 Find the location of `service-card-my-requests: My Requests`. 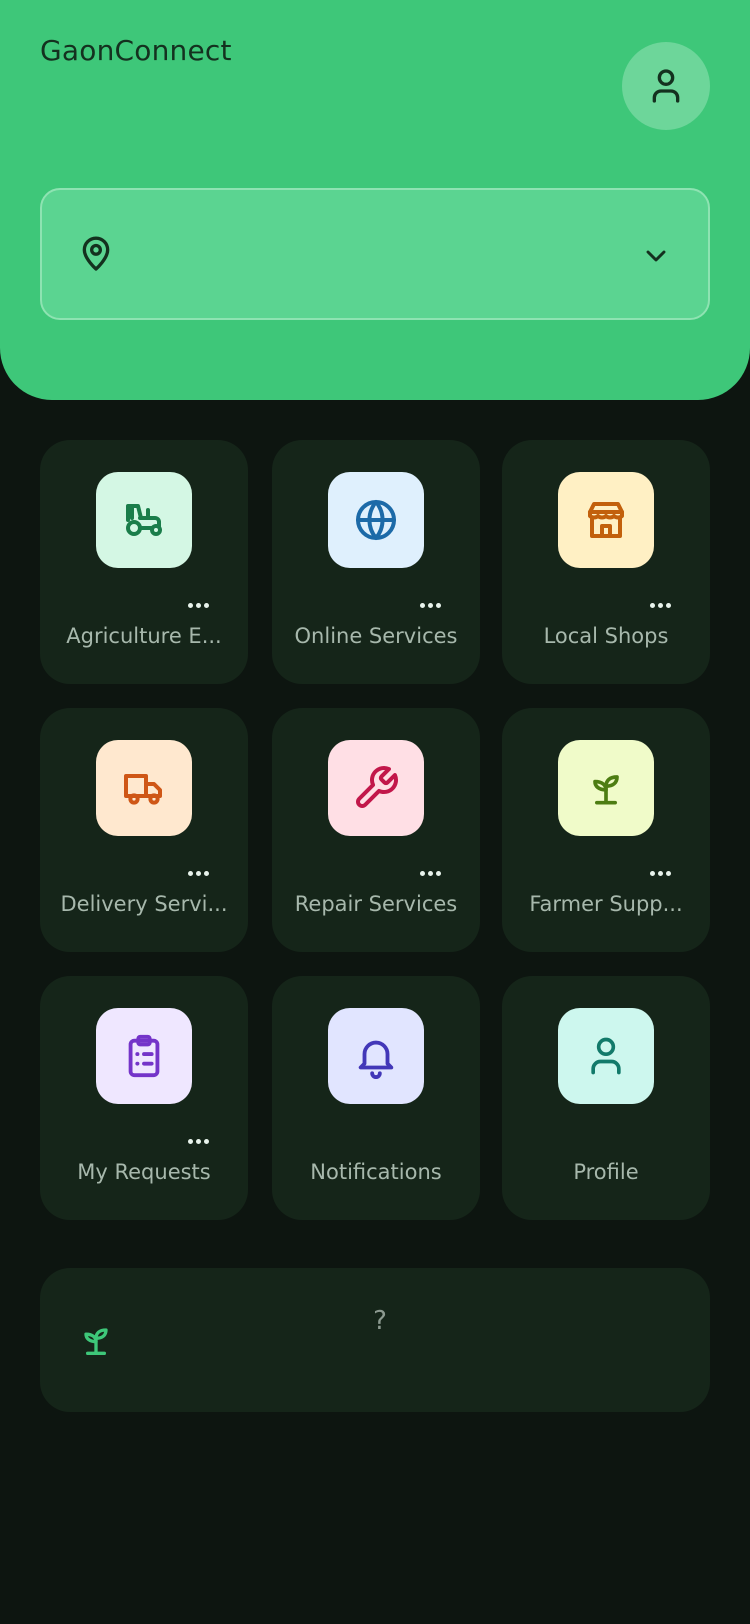

service-card-my-requests: My Requests is located at coordinates (144, 1098).